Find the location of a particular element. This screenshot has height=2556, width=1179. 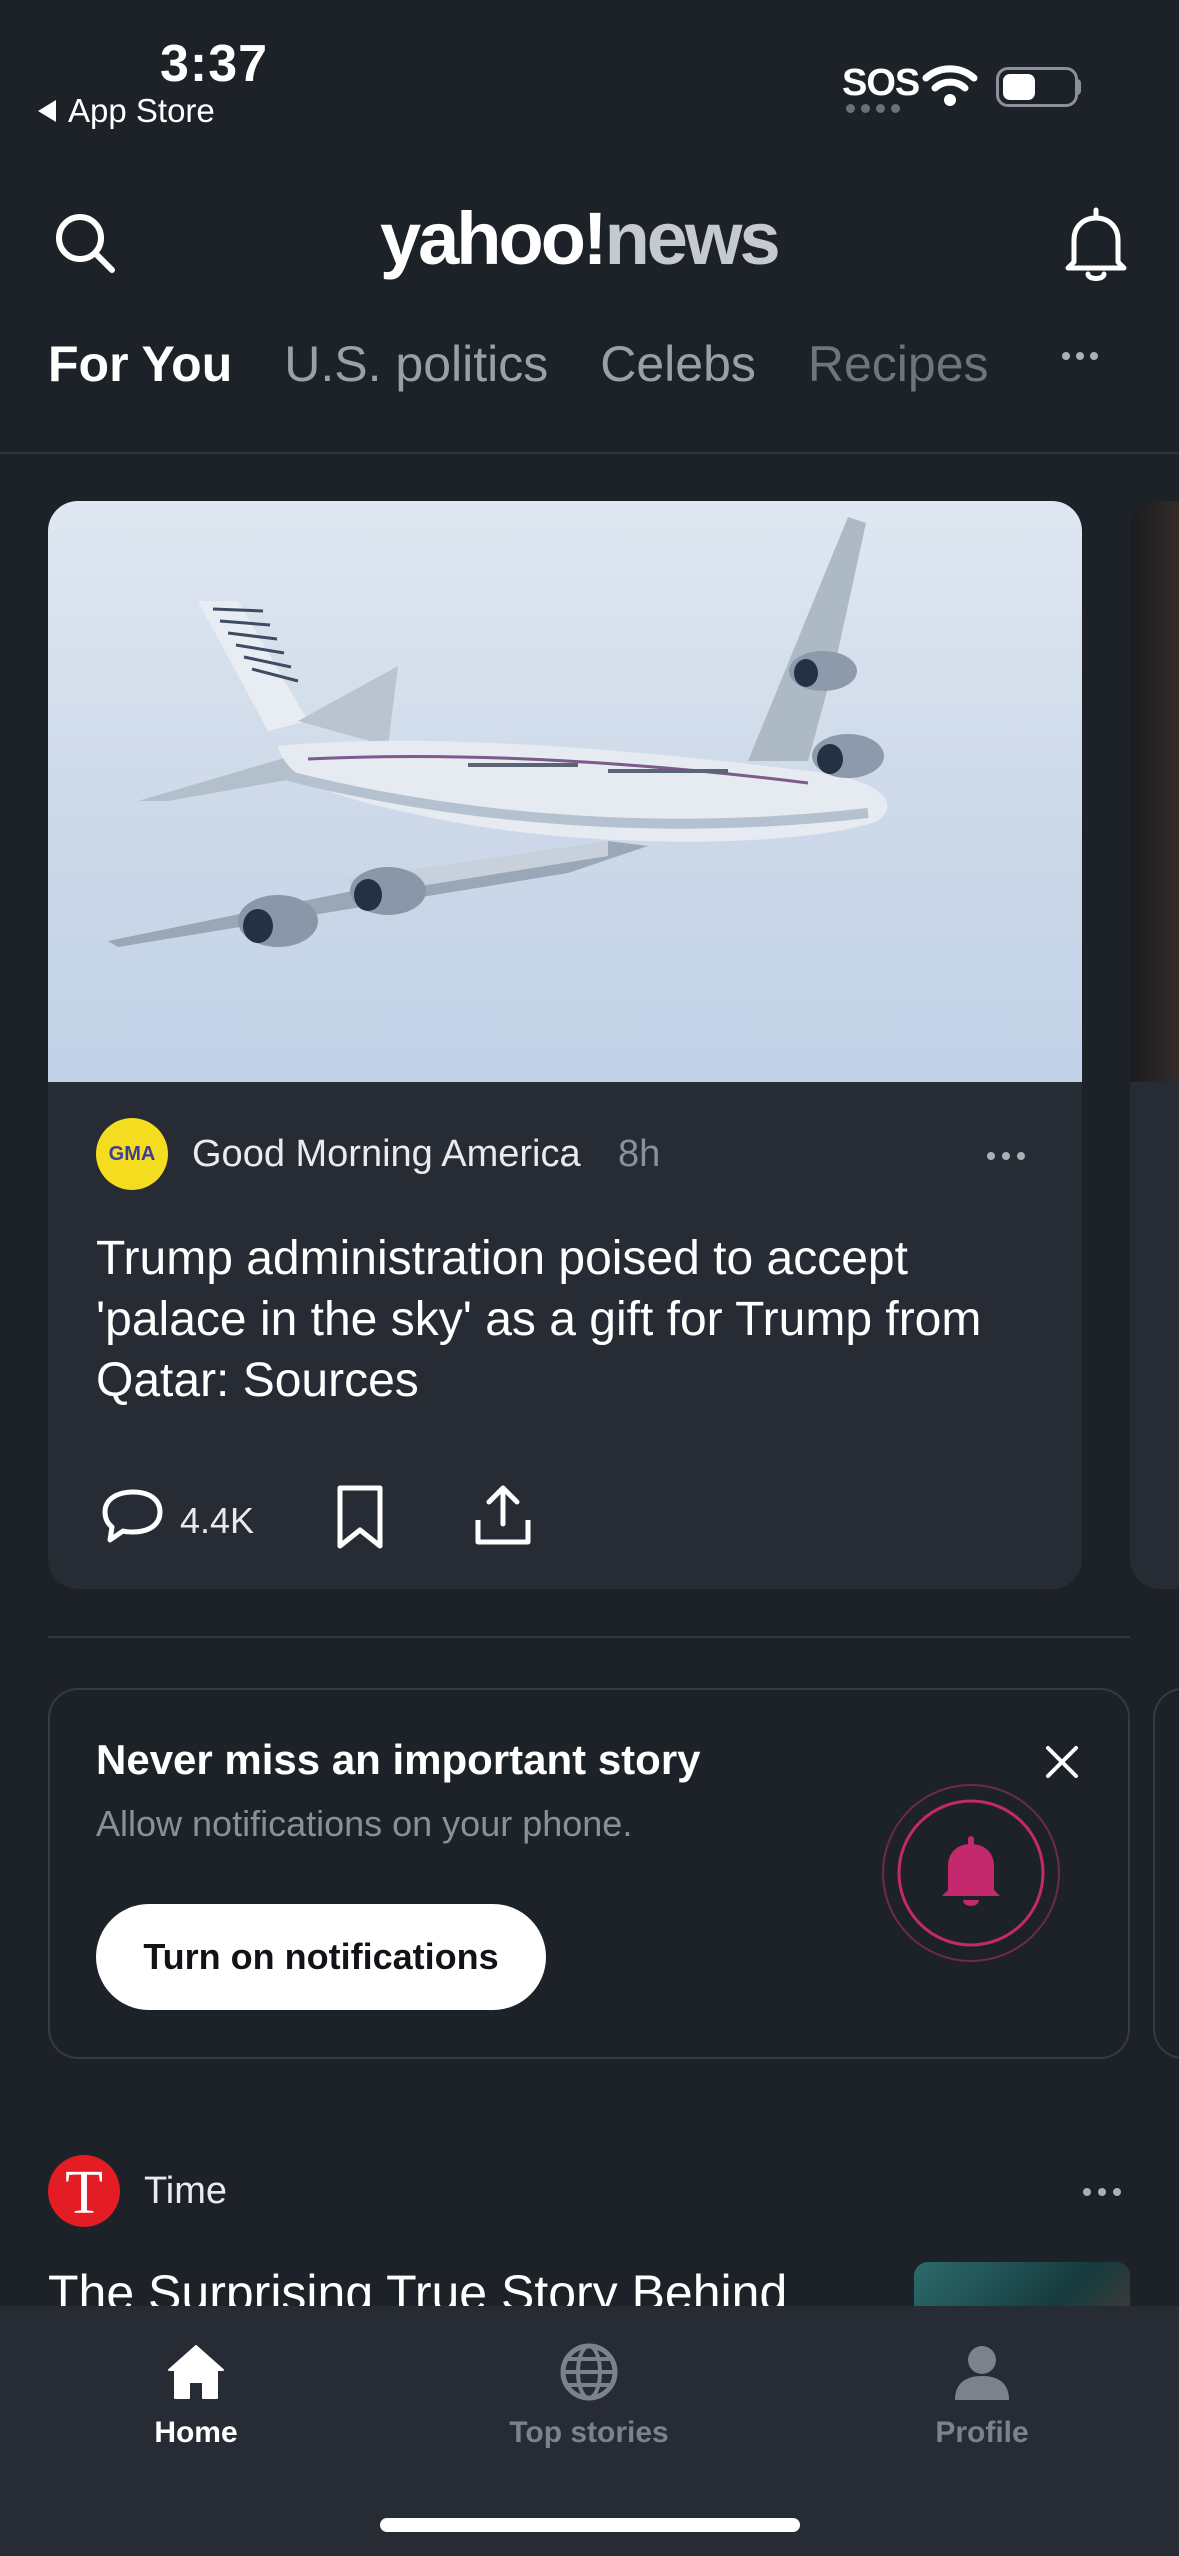

close-icon is located at coordinates (1062, 1762).